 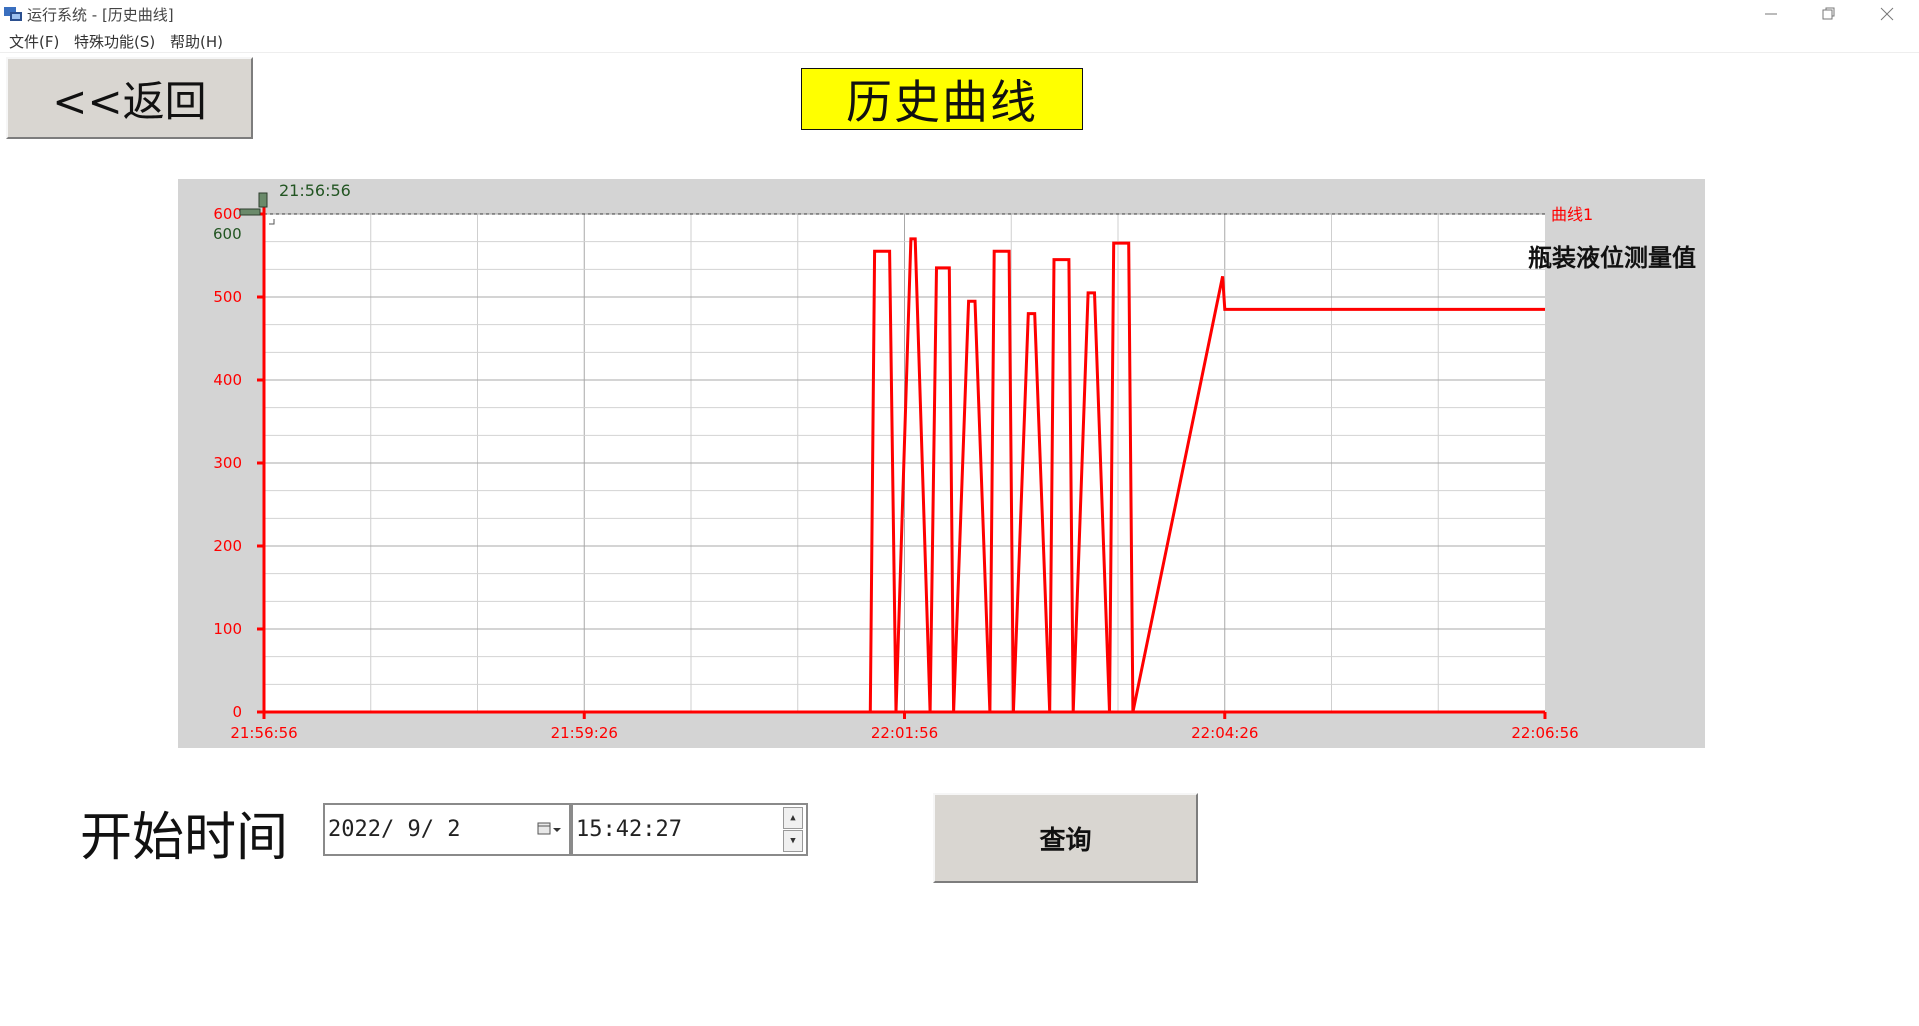 I want to click on date-value: 2022/ 9/ 2, so click(x=394, y=829).